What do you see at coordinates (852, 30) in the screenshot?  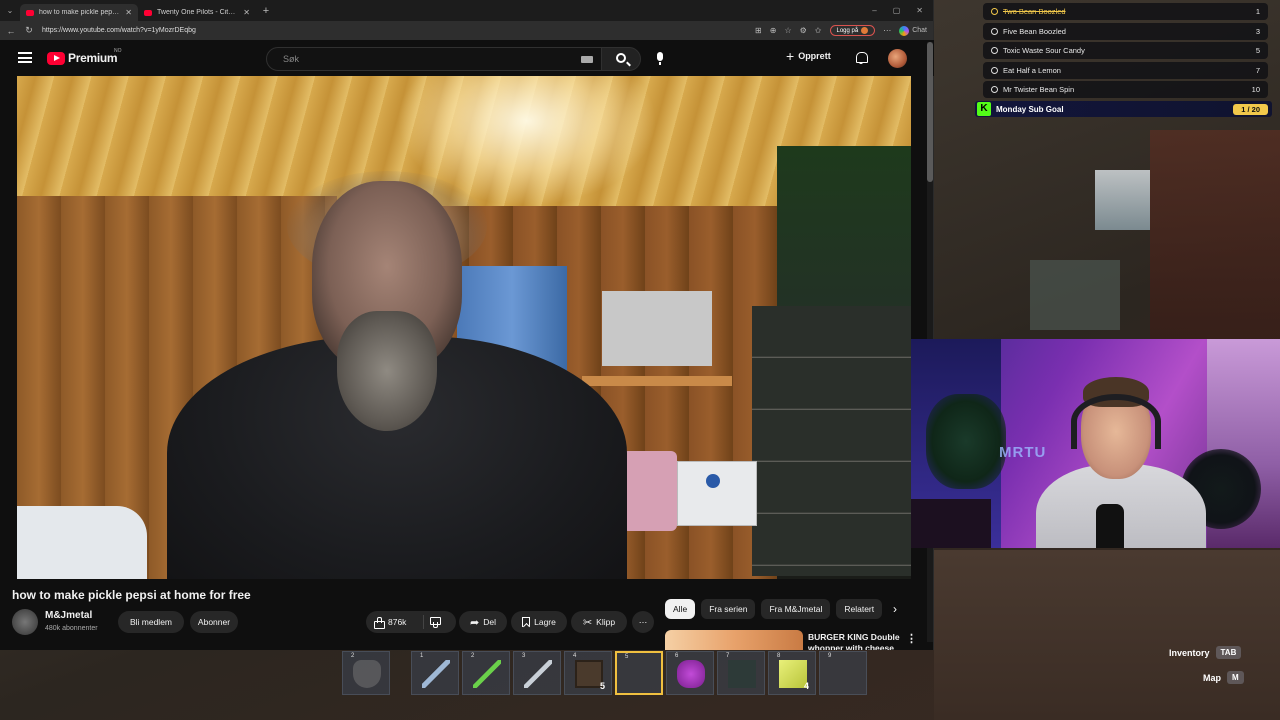 I see `login-button: Logg på` at bounding box center [852, 30].